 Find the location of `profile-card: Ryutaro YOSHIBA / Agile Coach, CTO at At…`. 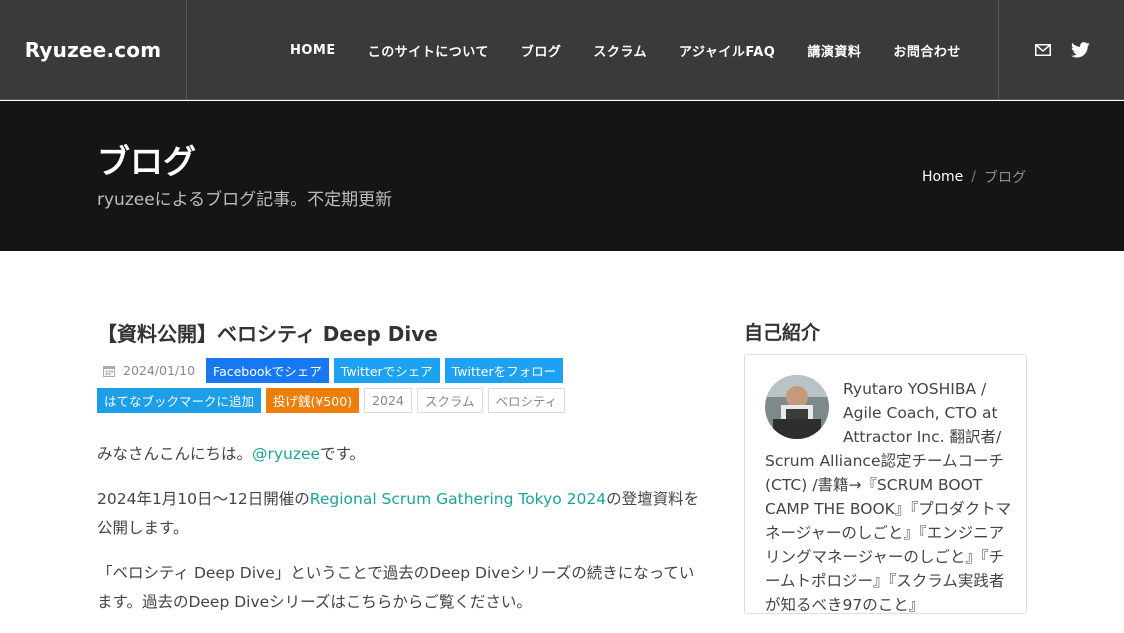

profile-card: Ryutaro YOSHIBA / Agile Coach, CTO at At… is located at coordinates (885, 484).